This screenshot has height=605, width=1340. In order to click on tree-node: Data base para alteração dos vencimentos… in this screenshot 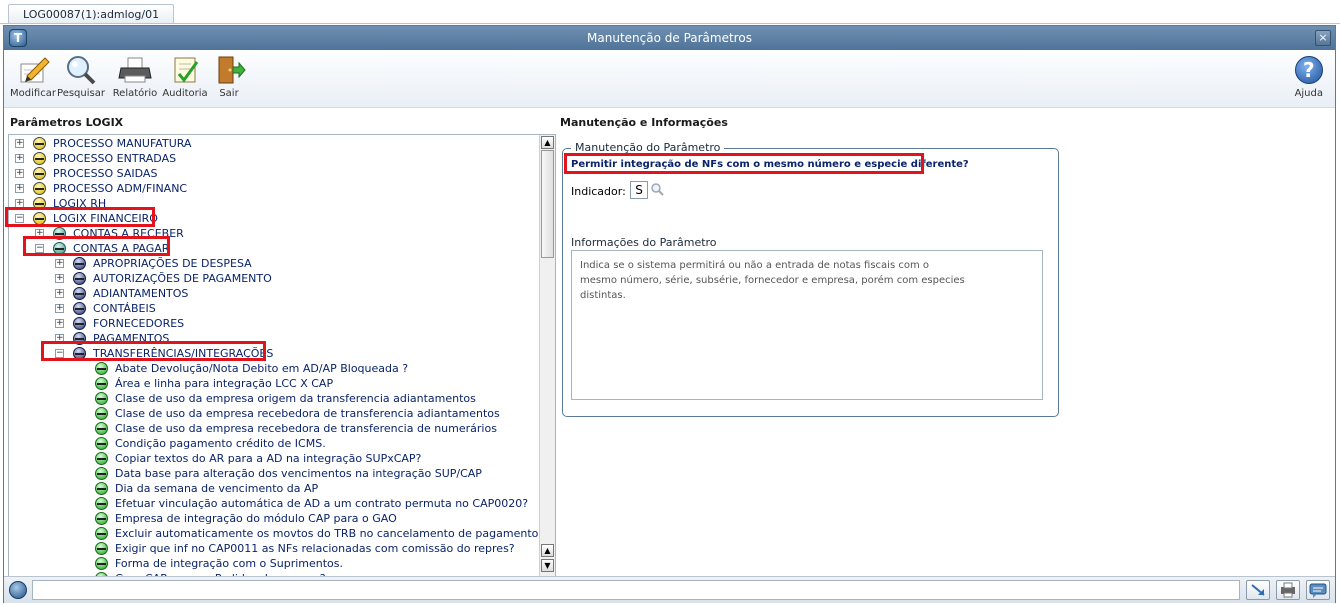, I will do `click(269, 473)`.